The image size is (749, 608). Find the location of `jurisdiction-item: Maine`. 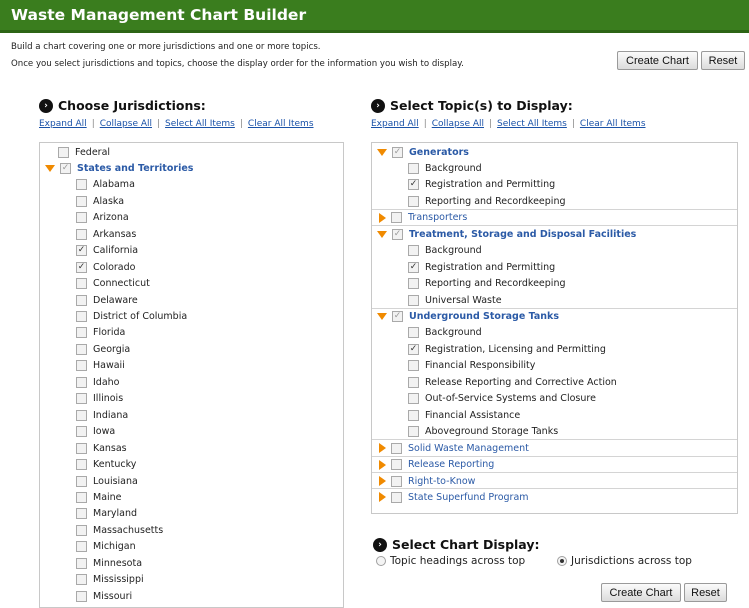

jurisdiction-item: Maine is located at coordinates (99, 497).